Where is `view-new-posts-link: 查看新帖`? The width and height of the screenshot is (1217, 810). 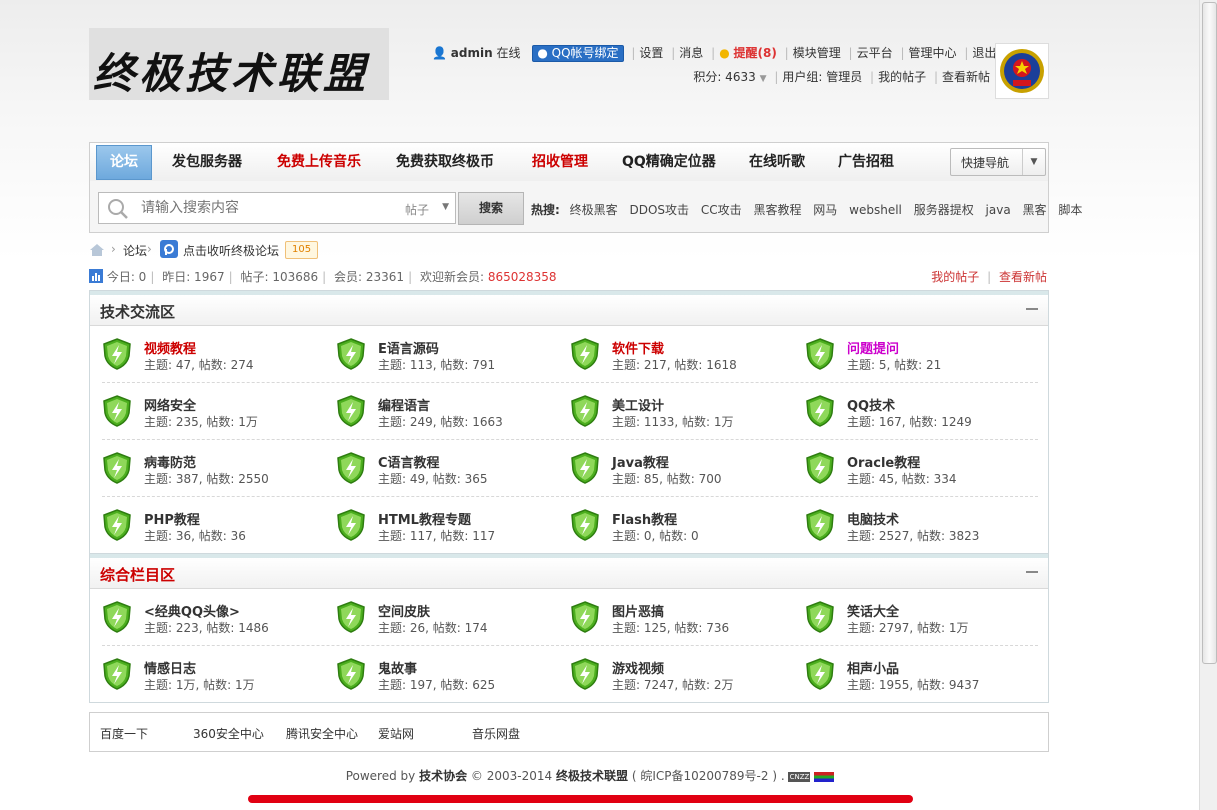
view-new-posts-link: 查看新帖 is located at coordinates (1023, 277).